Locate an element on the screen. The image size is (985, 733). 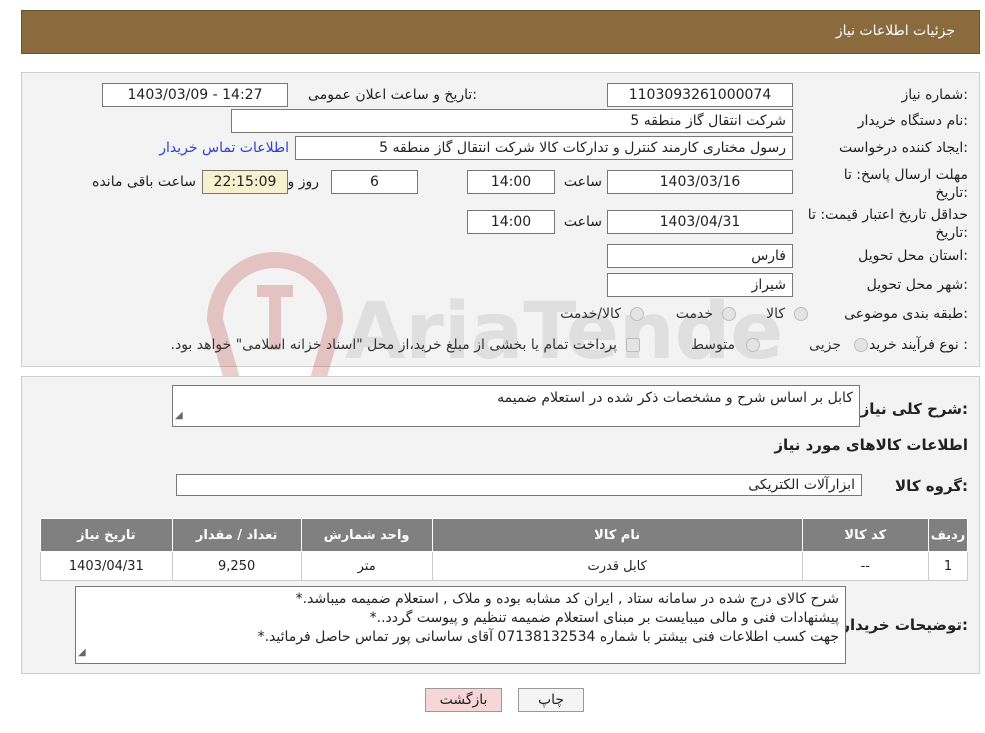
buyer-org-label: نام دستگاه خریدار: is located at coordinates (912, 121).